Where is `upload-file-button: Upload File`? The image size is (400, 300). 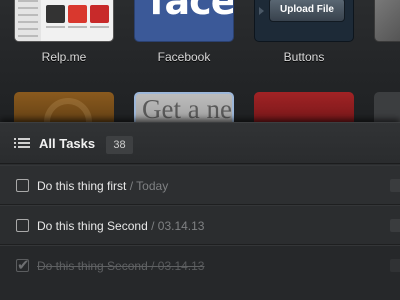
upload-file-button: Upload File is located at coordinates (307, 11).